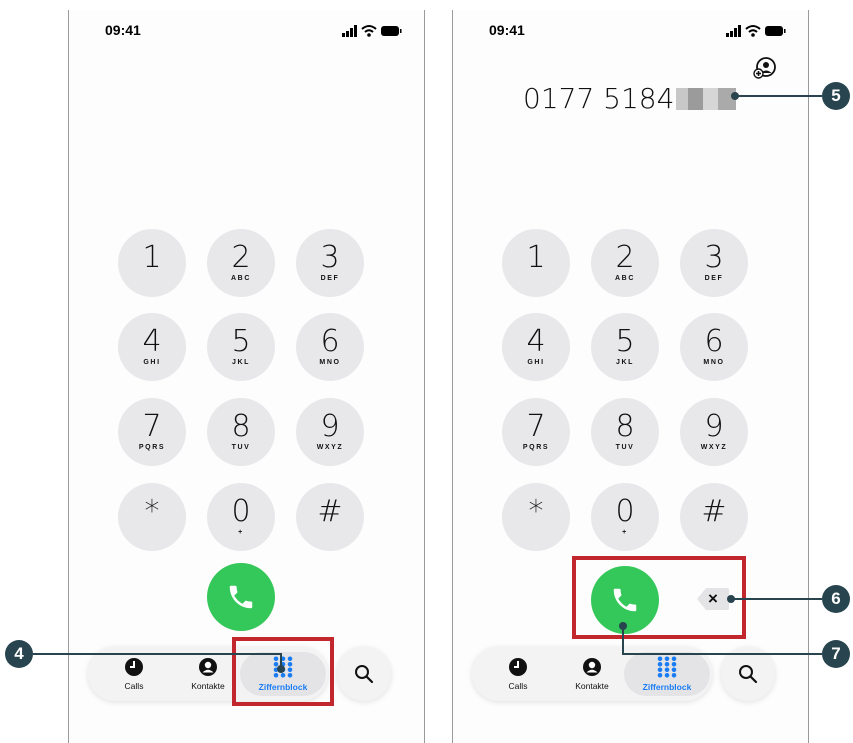  I want to click on key-digit: 7, so click(536, 426).